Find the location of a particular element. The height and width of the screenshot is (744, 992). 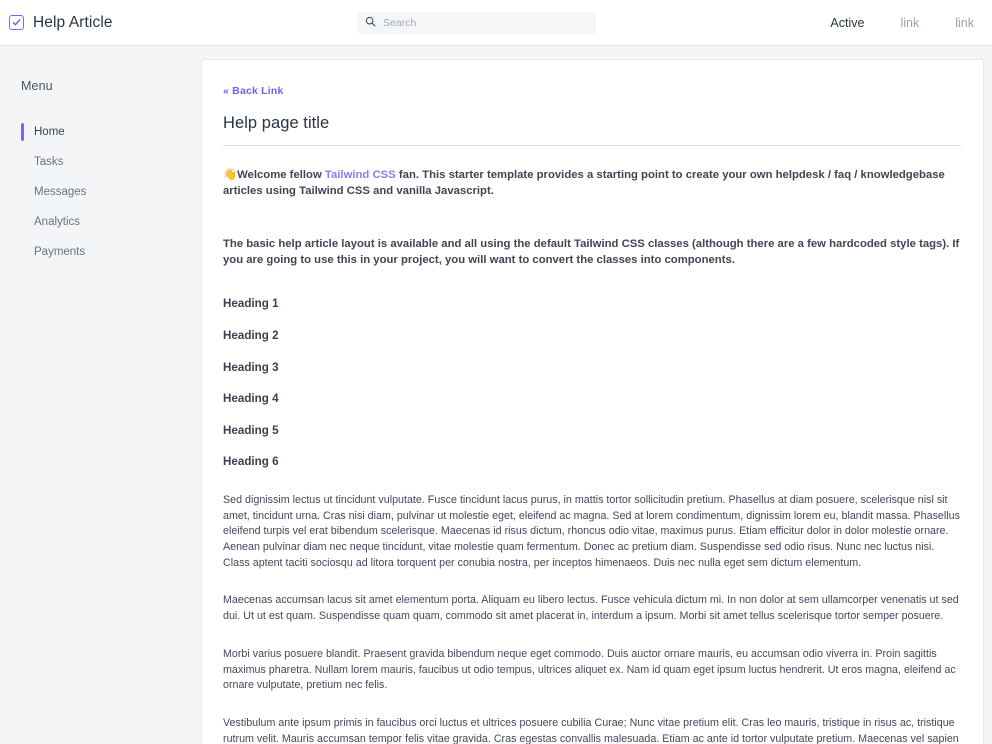

sidebar-item-home: Home is located at coordinates (111, 132).